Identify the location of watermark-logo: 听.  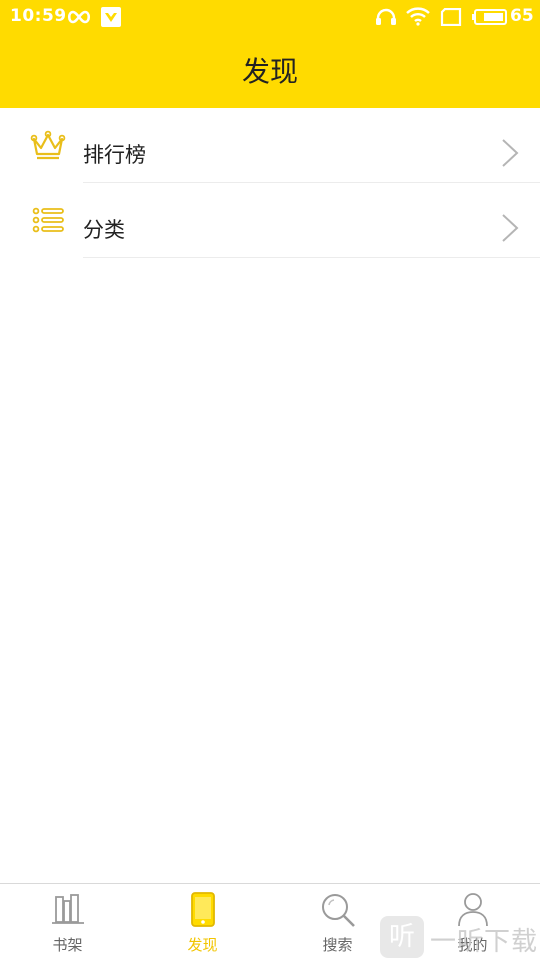
(402, 937).